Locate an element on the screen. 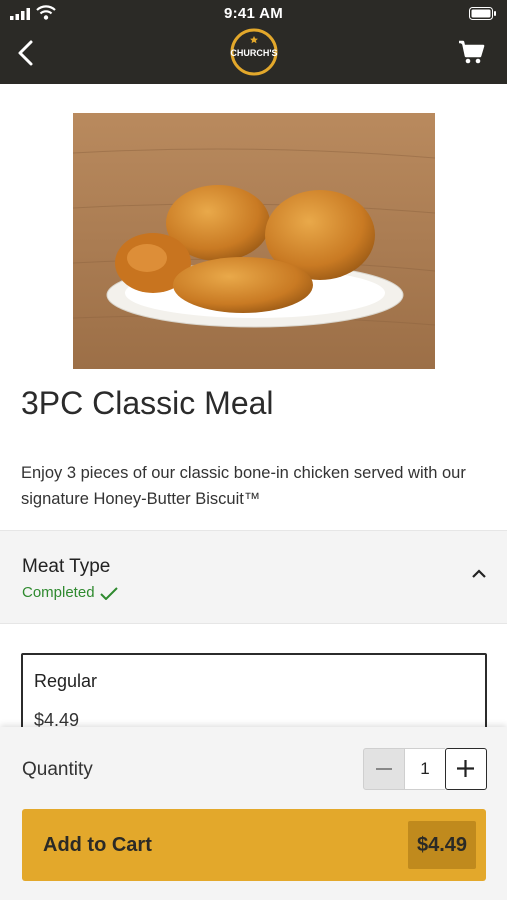 The width and height of the screenshot is (507, 900). section-status: Completed is located at coordinates (58, 592).